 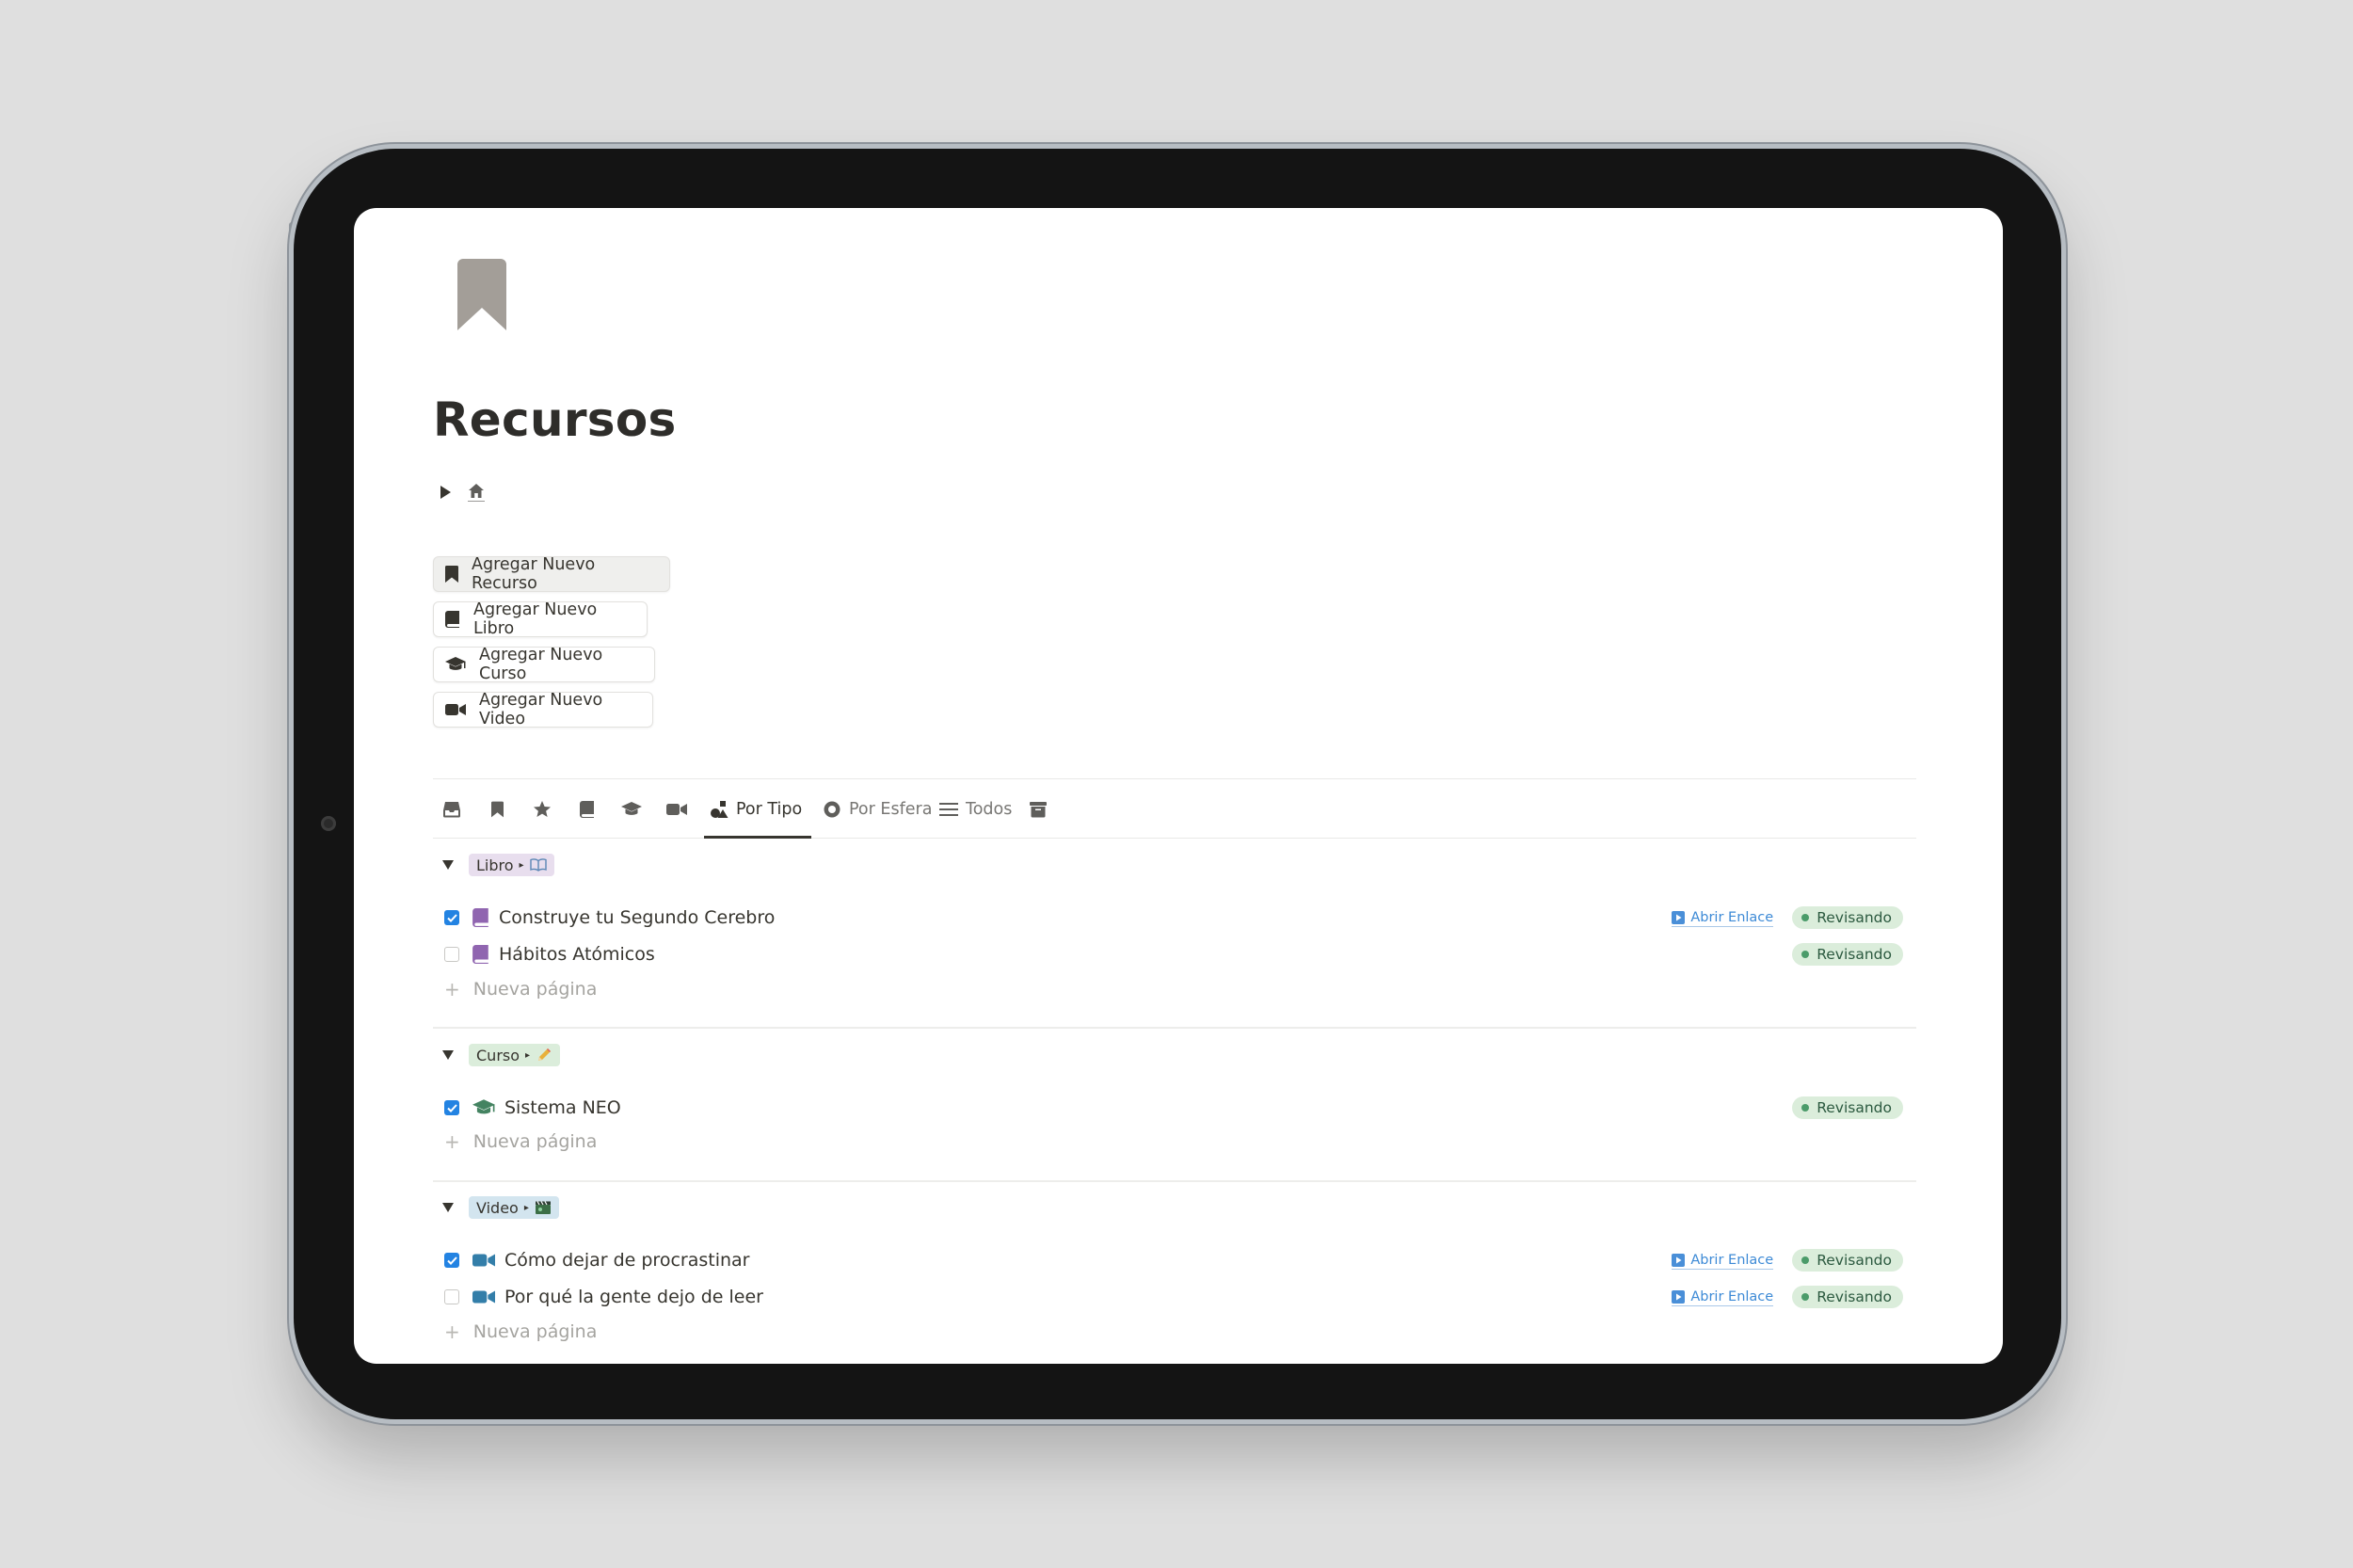 I want to click on tag-label: Curso, so click(x=498, y=1055).